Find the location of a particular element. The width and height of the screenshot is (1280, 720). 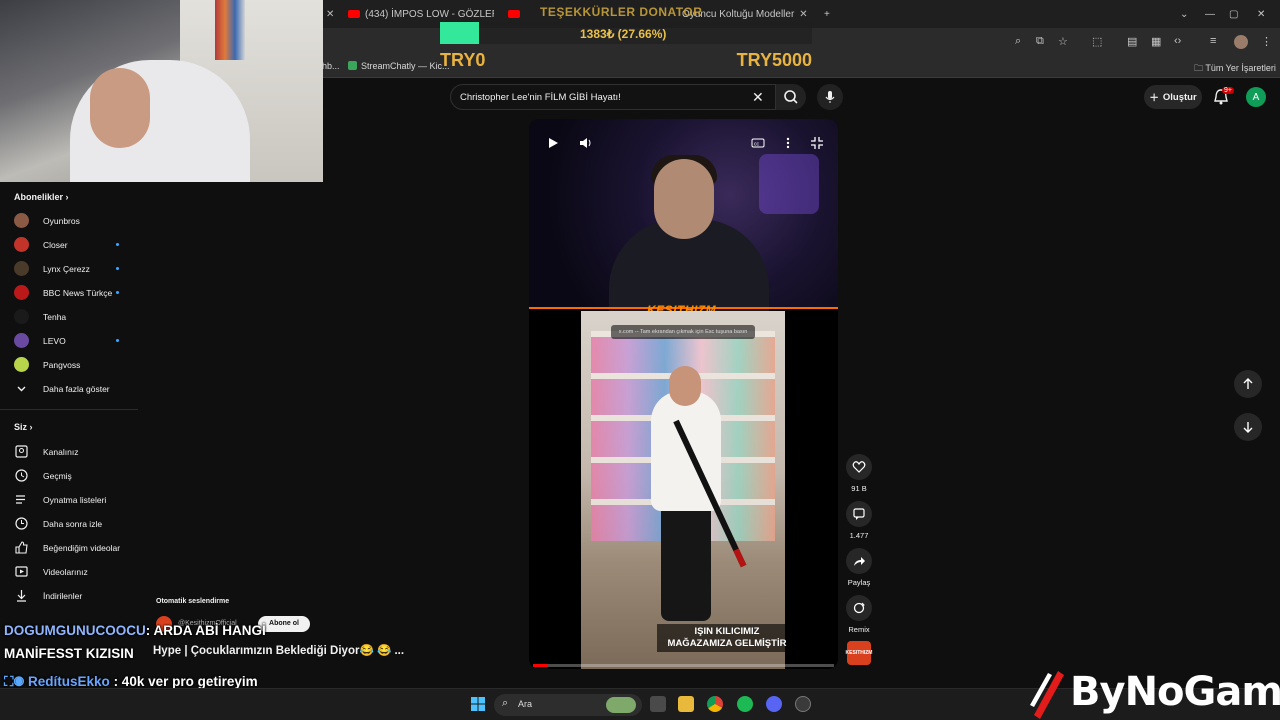

trash-icon: ▤ is located at coordinates (1132, 41).